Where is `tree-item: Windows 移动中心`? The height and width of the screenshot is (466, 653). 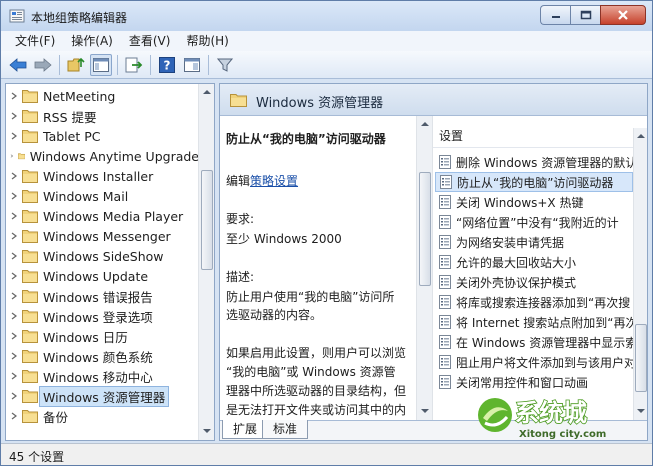
tree-item: Windows 移动中心 is located at coordinates (102, 376).